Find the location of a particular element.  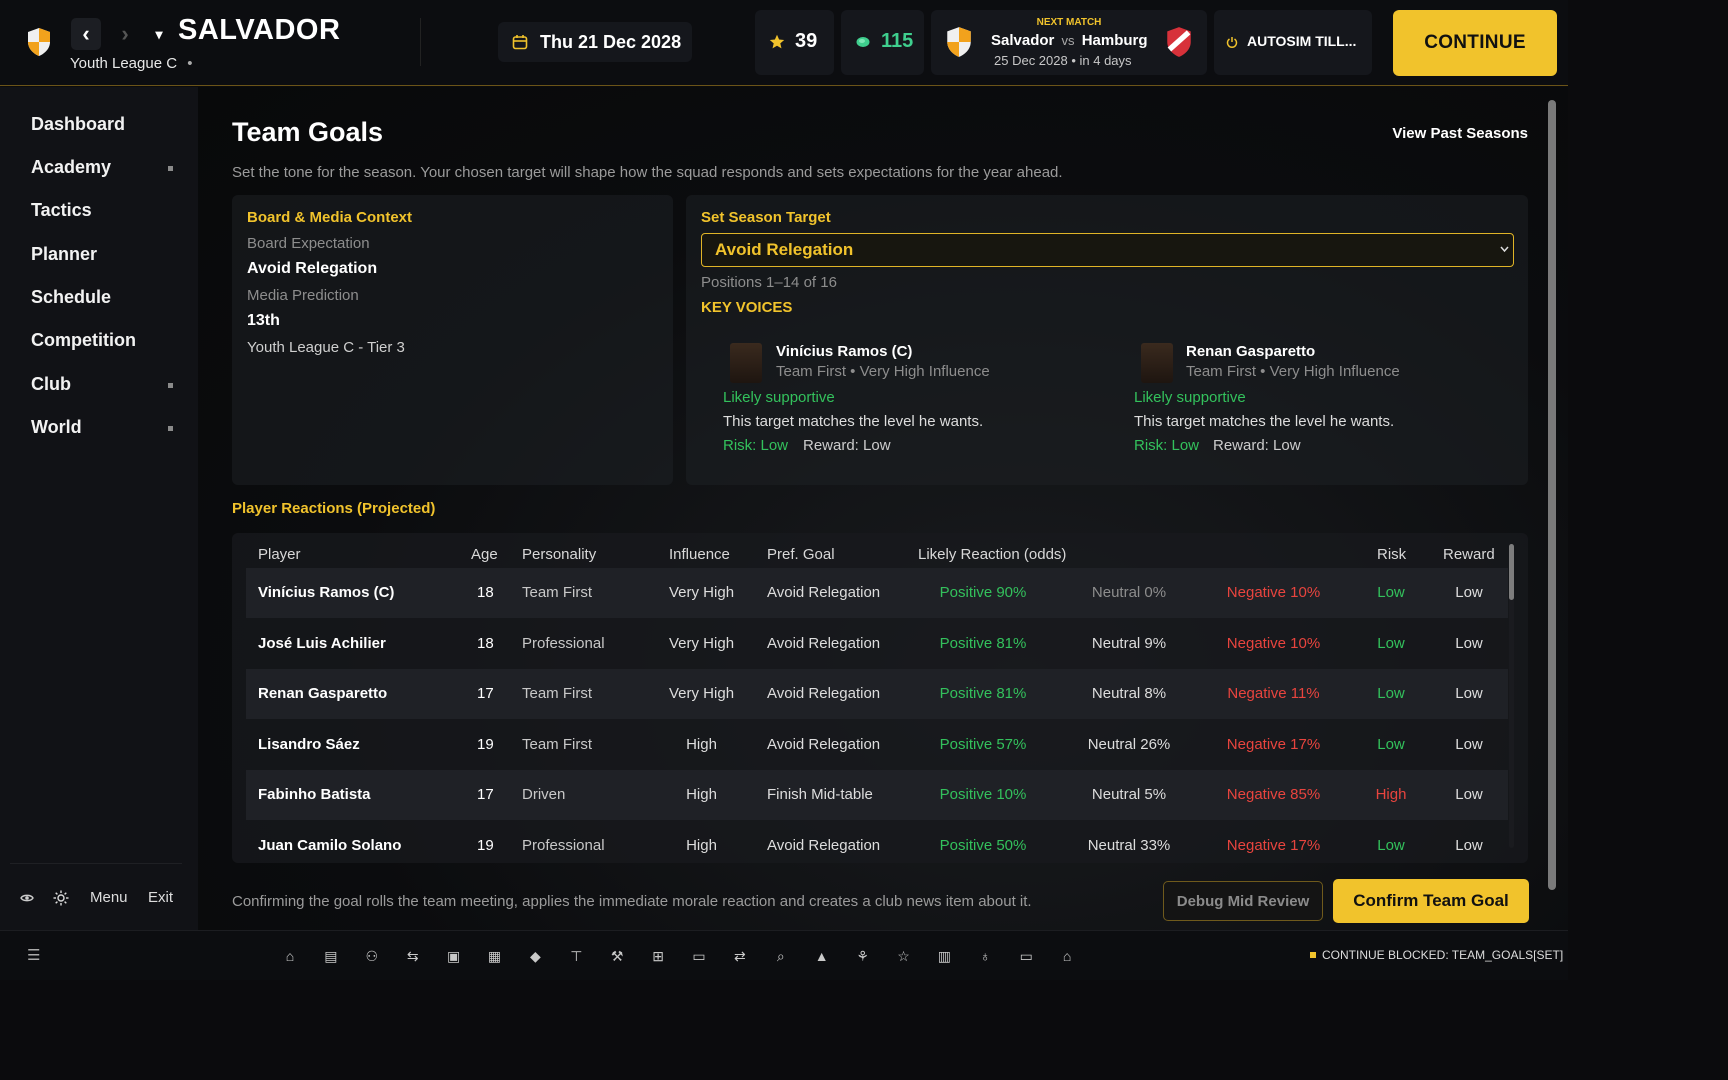

reputation-badge: 39 is located at coordinates (794, 42).